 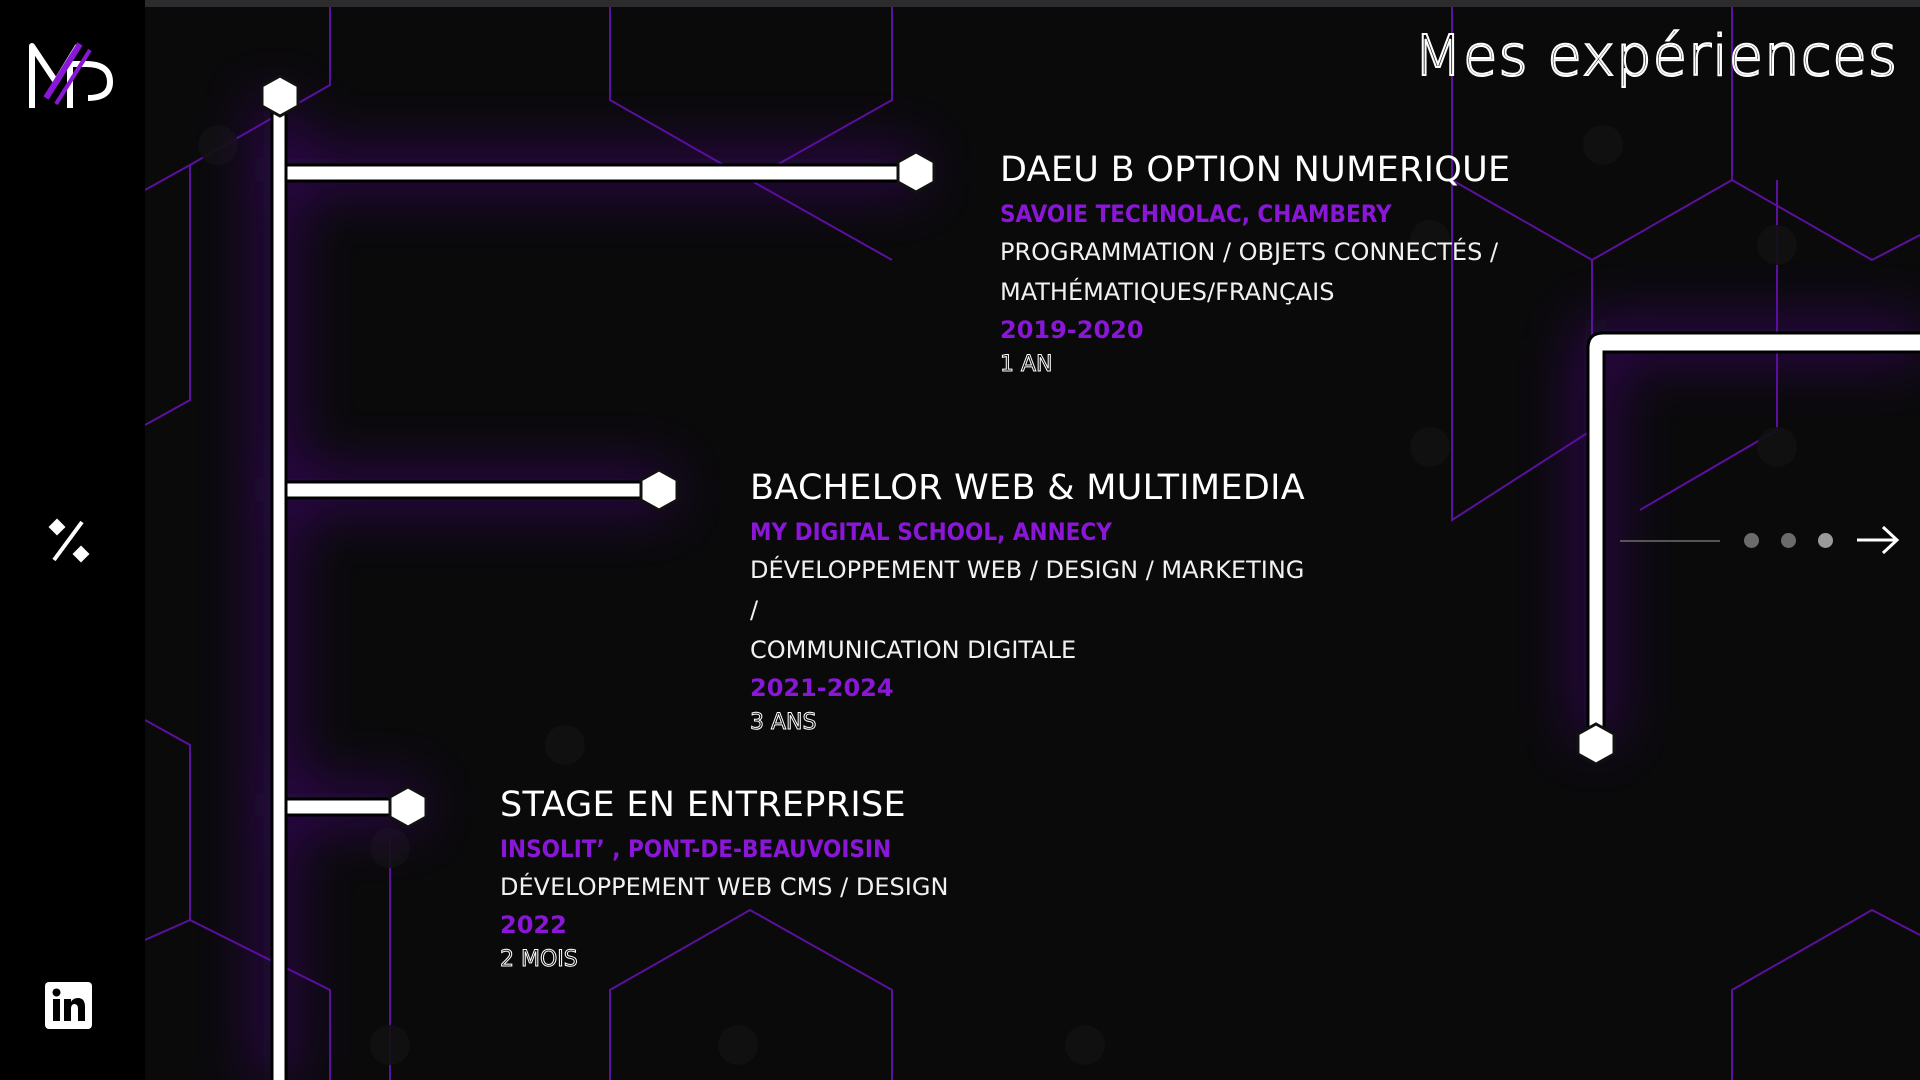 I want to click on arrow-right-icon, so click(x=1878, y=540).